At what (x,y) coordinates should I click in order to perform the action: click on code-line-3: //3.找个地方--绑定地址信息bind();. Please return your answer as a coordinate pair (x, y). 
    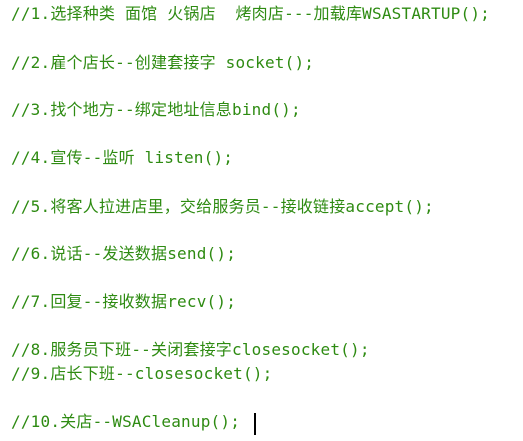
    Looking at the image, I should click on (156, 110).